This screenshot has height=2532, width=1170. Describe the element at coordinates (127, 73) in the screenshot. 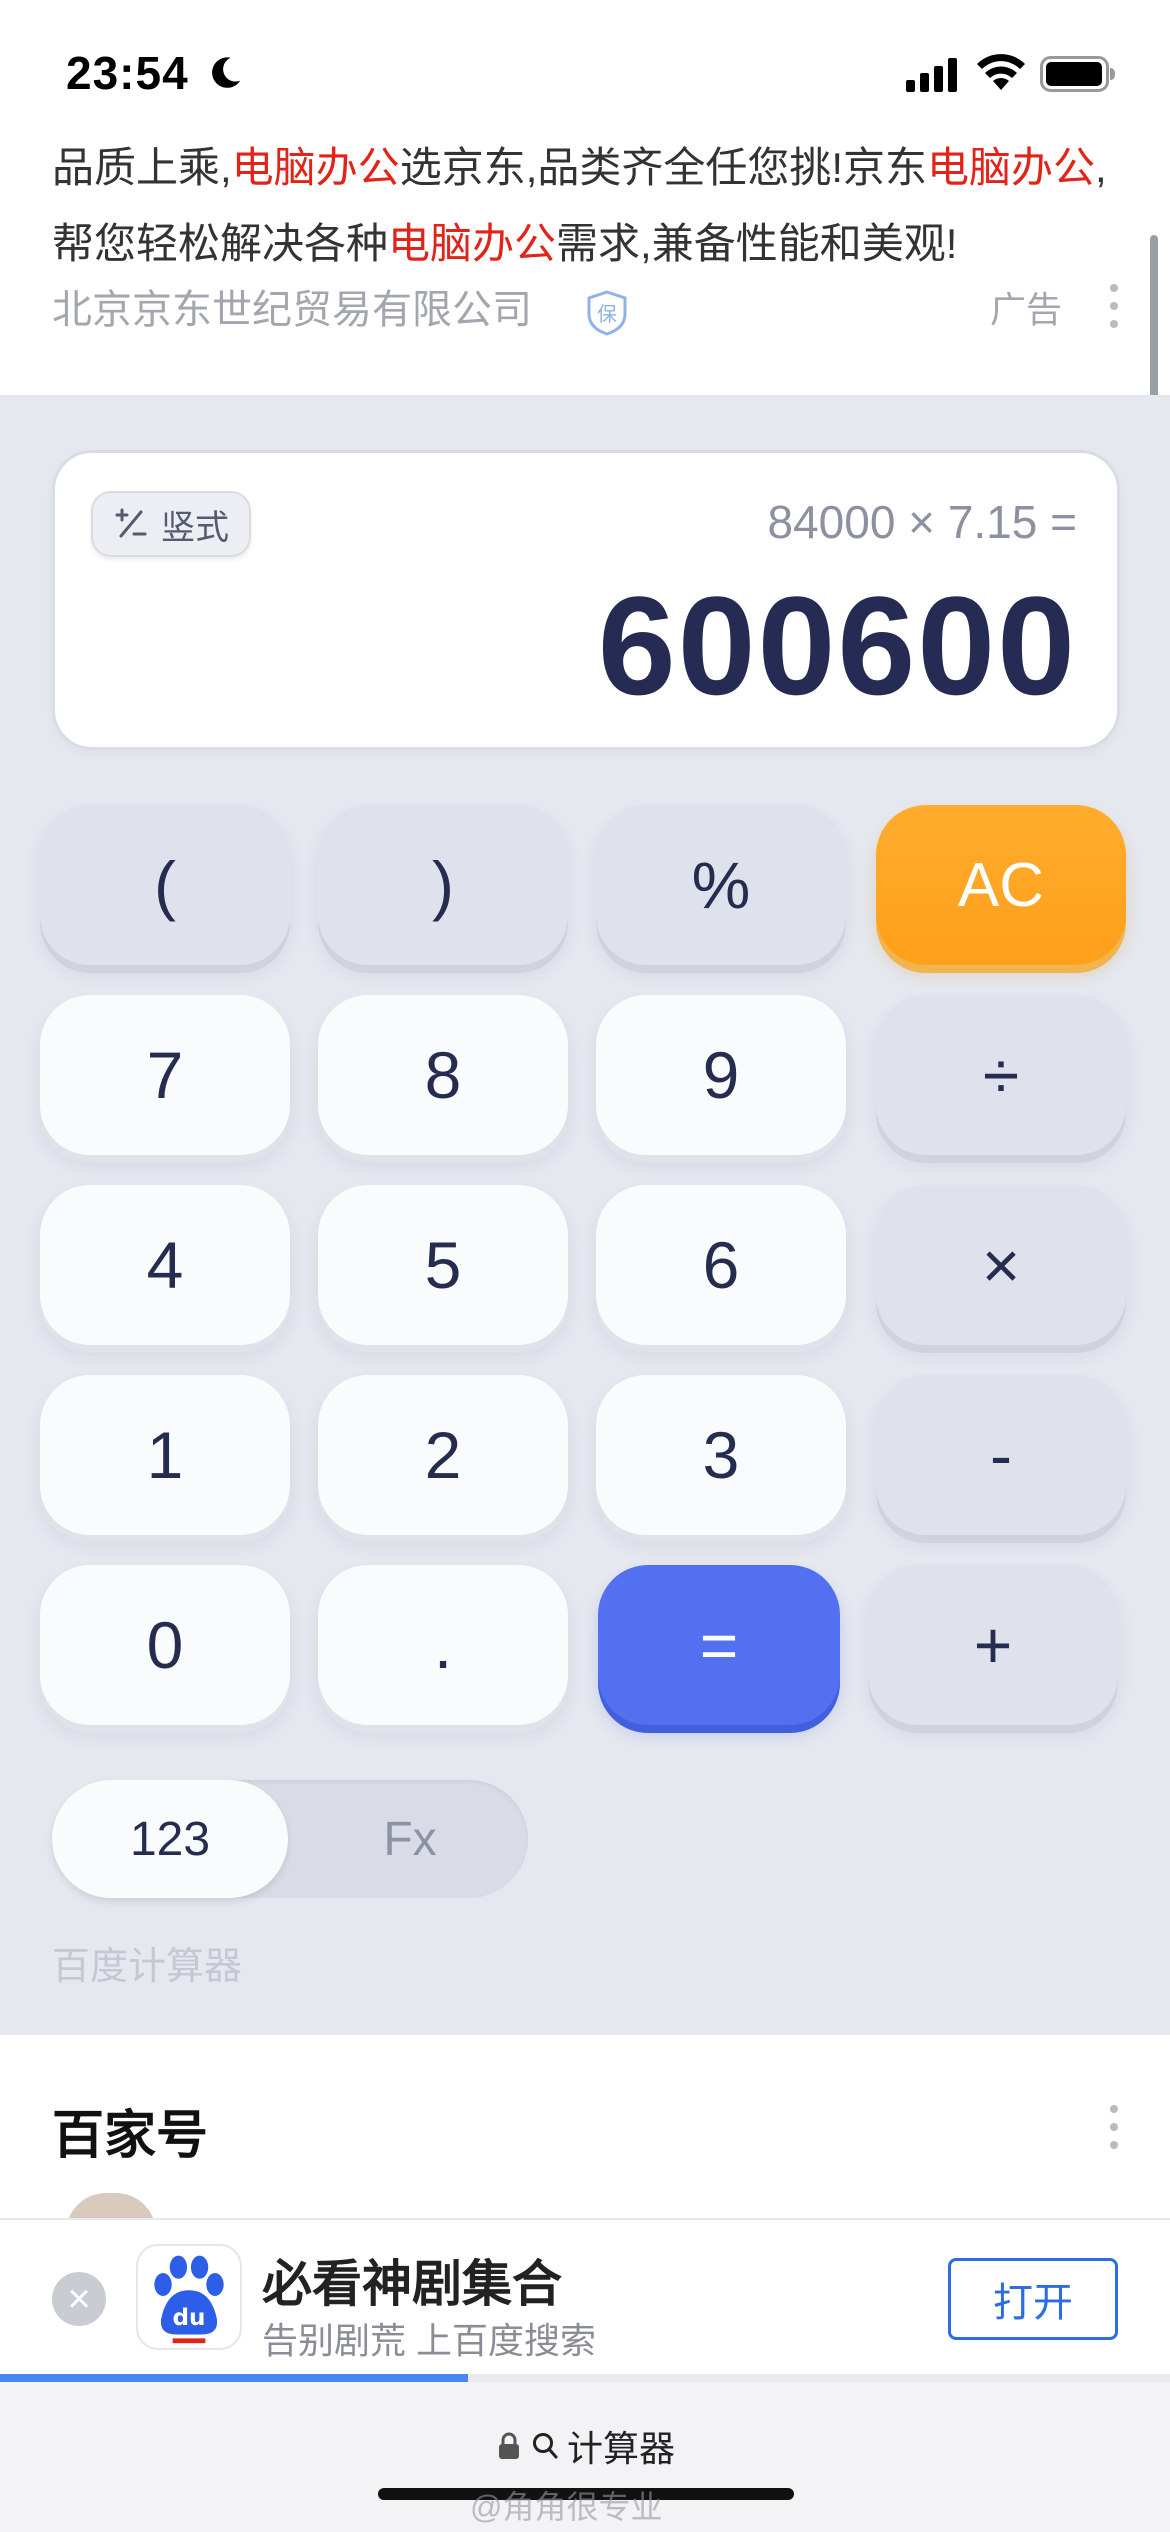

I see `status-time: 23:54` at that location.